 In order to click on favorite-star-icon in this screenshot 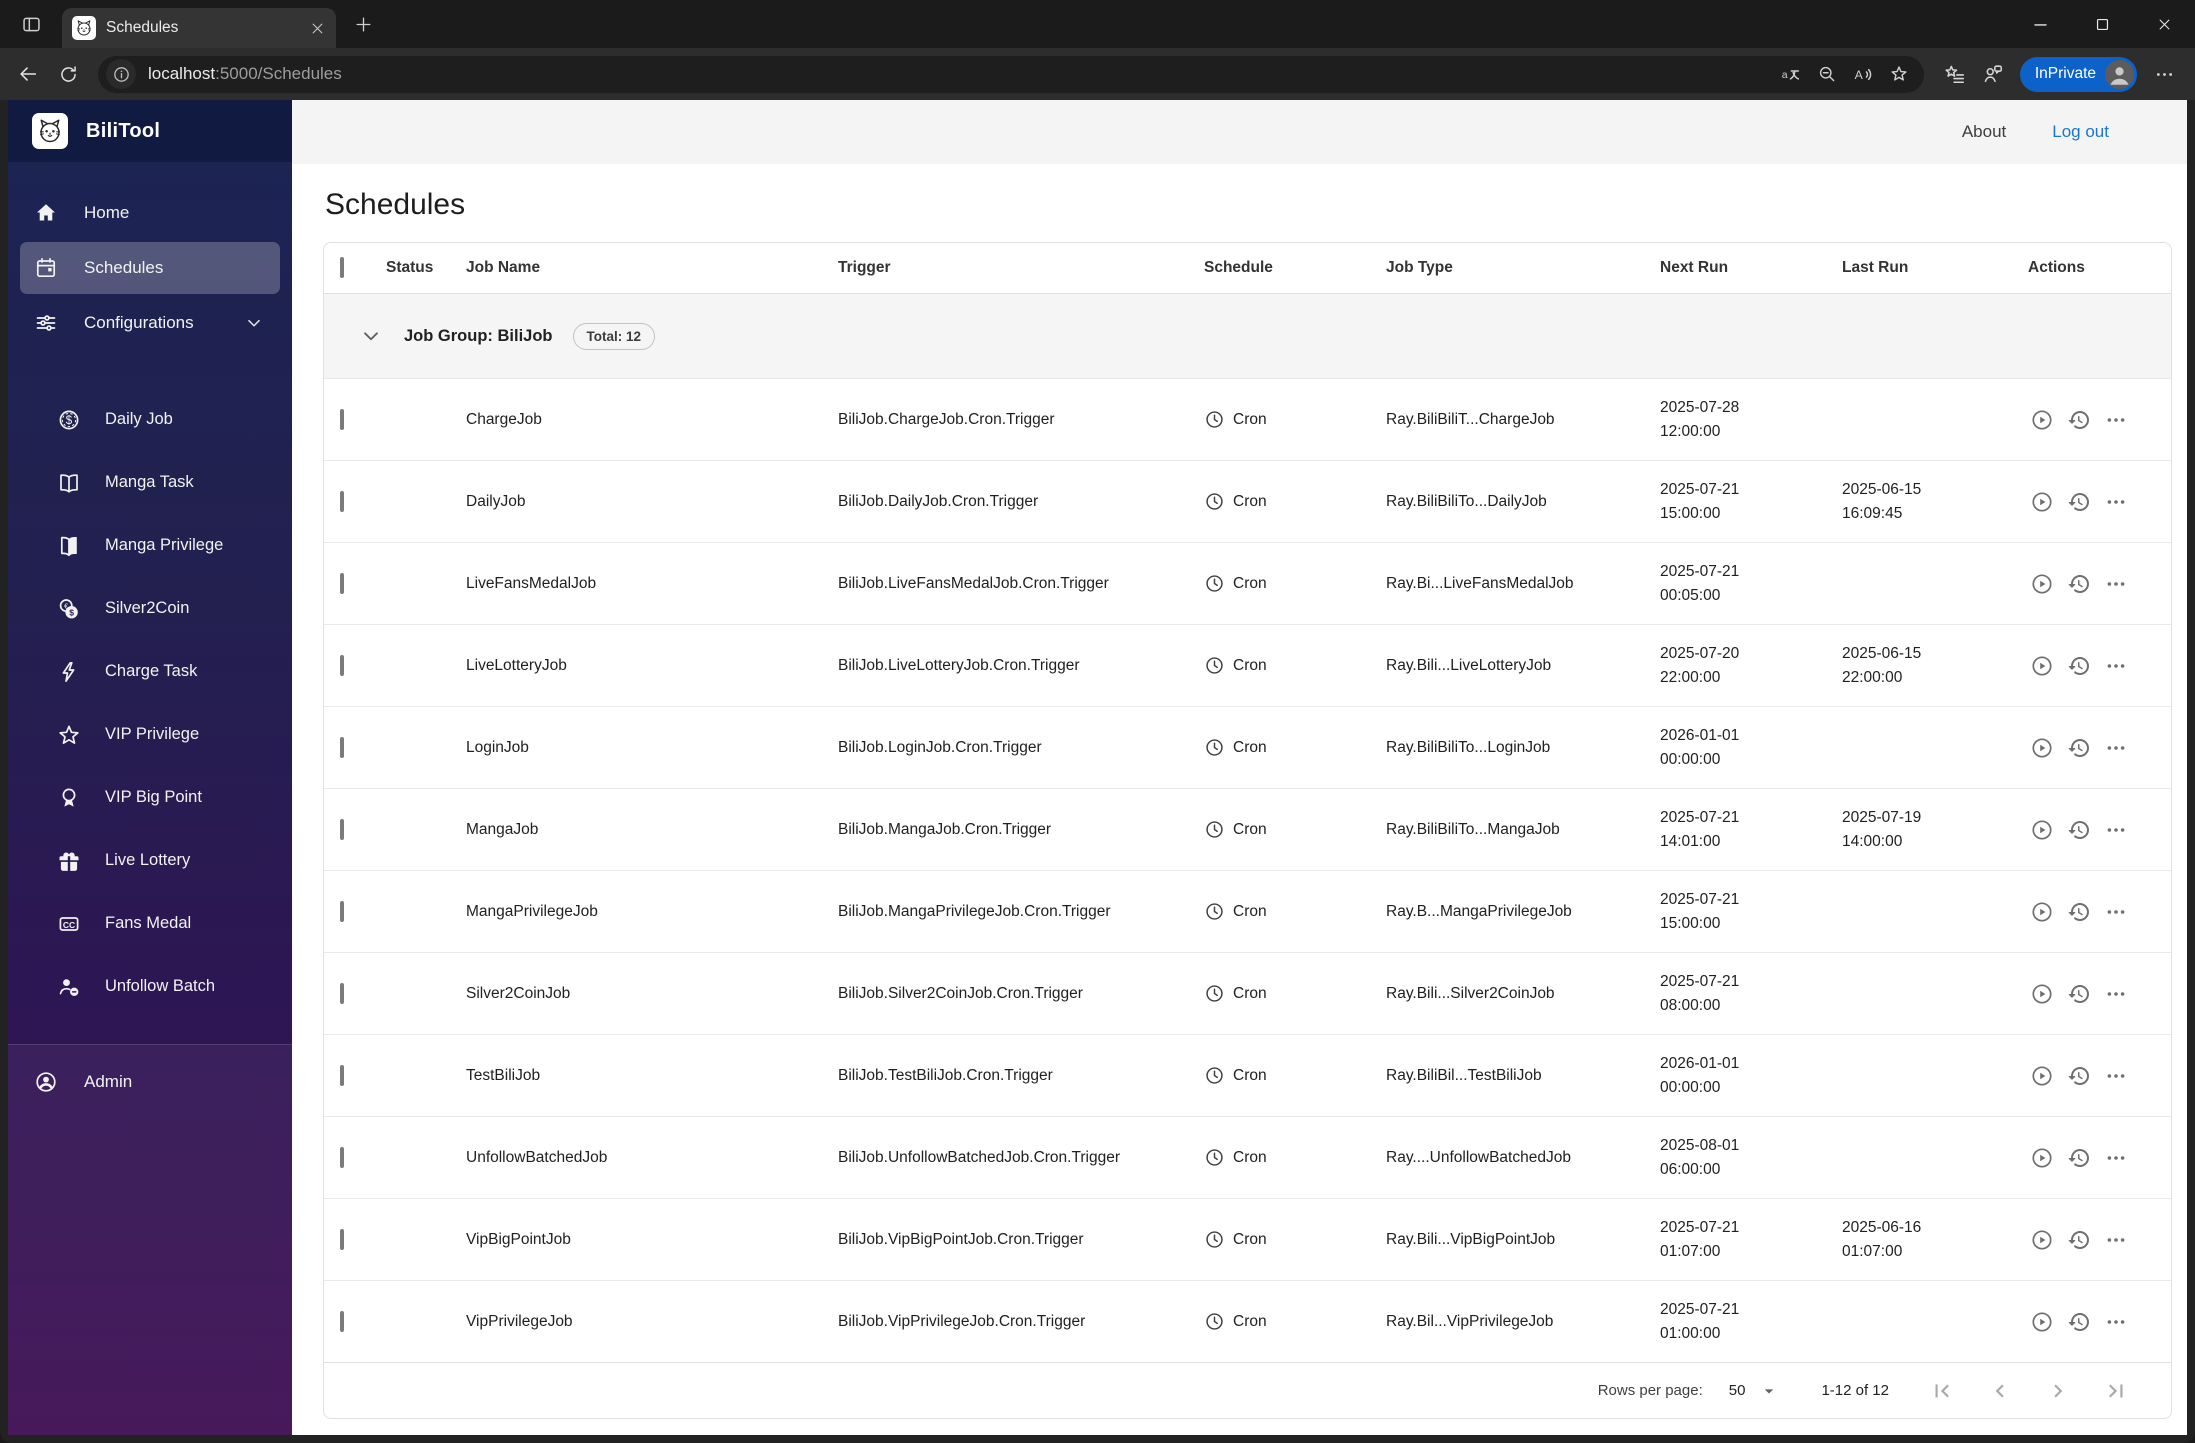, I will do `click(1899, 74)`.